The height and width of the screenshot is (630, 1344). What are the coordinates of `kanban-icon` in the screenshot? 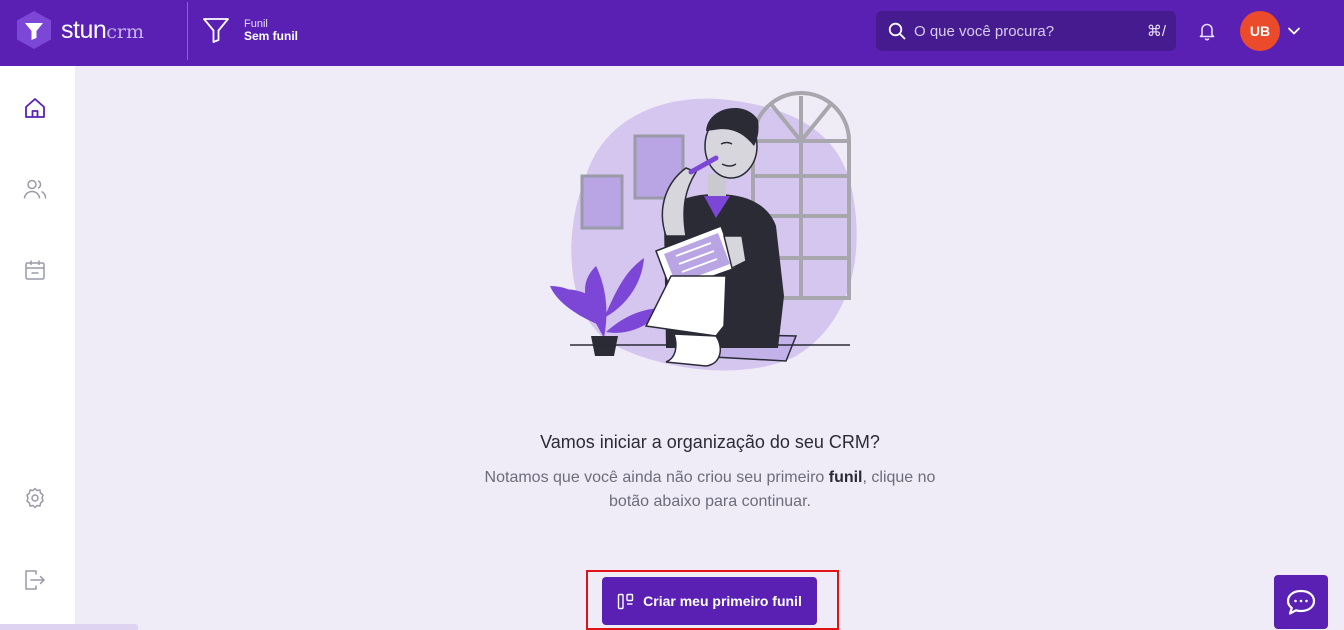 It's located at (625, 601).